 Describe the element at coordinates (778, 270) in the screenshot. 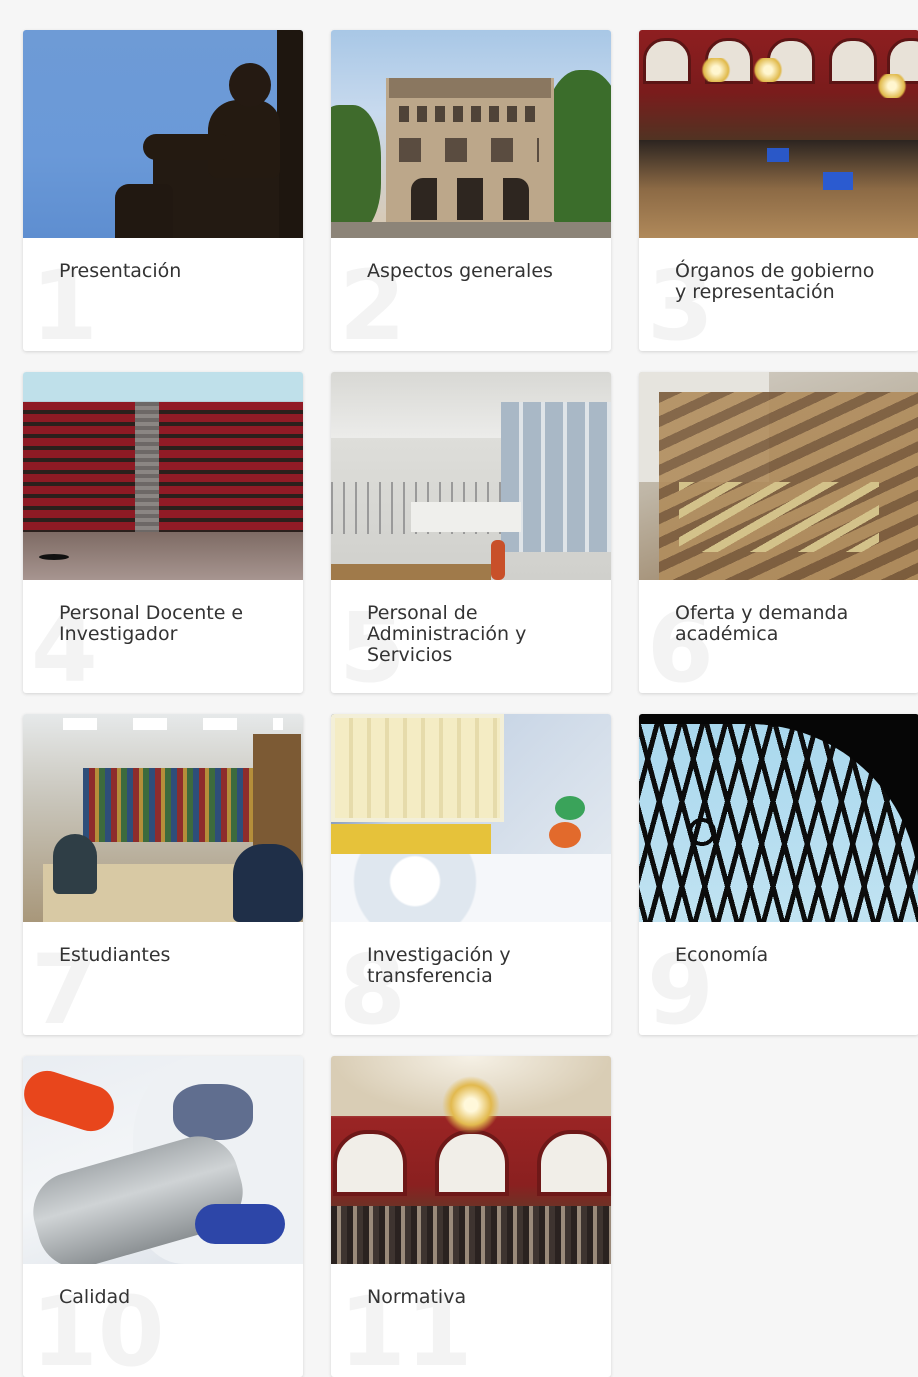

I see `card-title: Órganos de gobierno y representación` at that location.